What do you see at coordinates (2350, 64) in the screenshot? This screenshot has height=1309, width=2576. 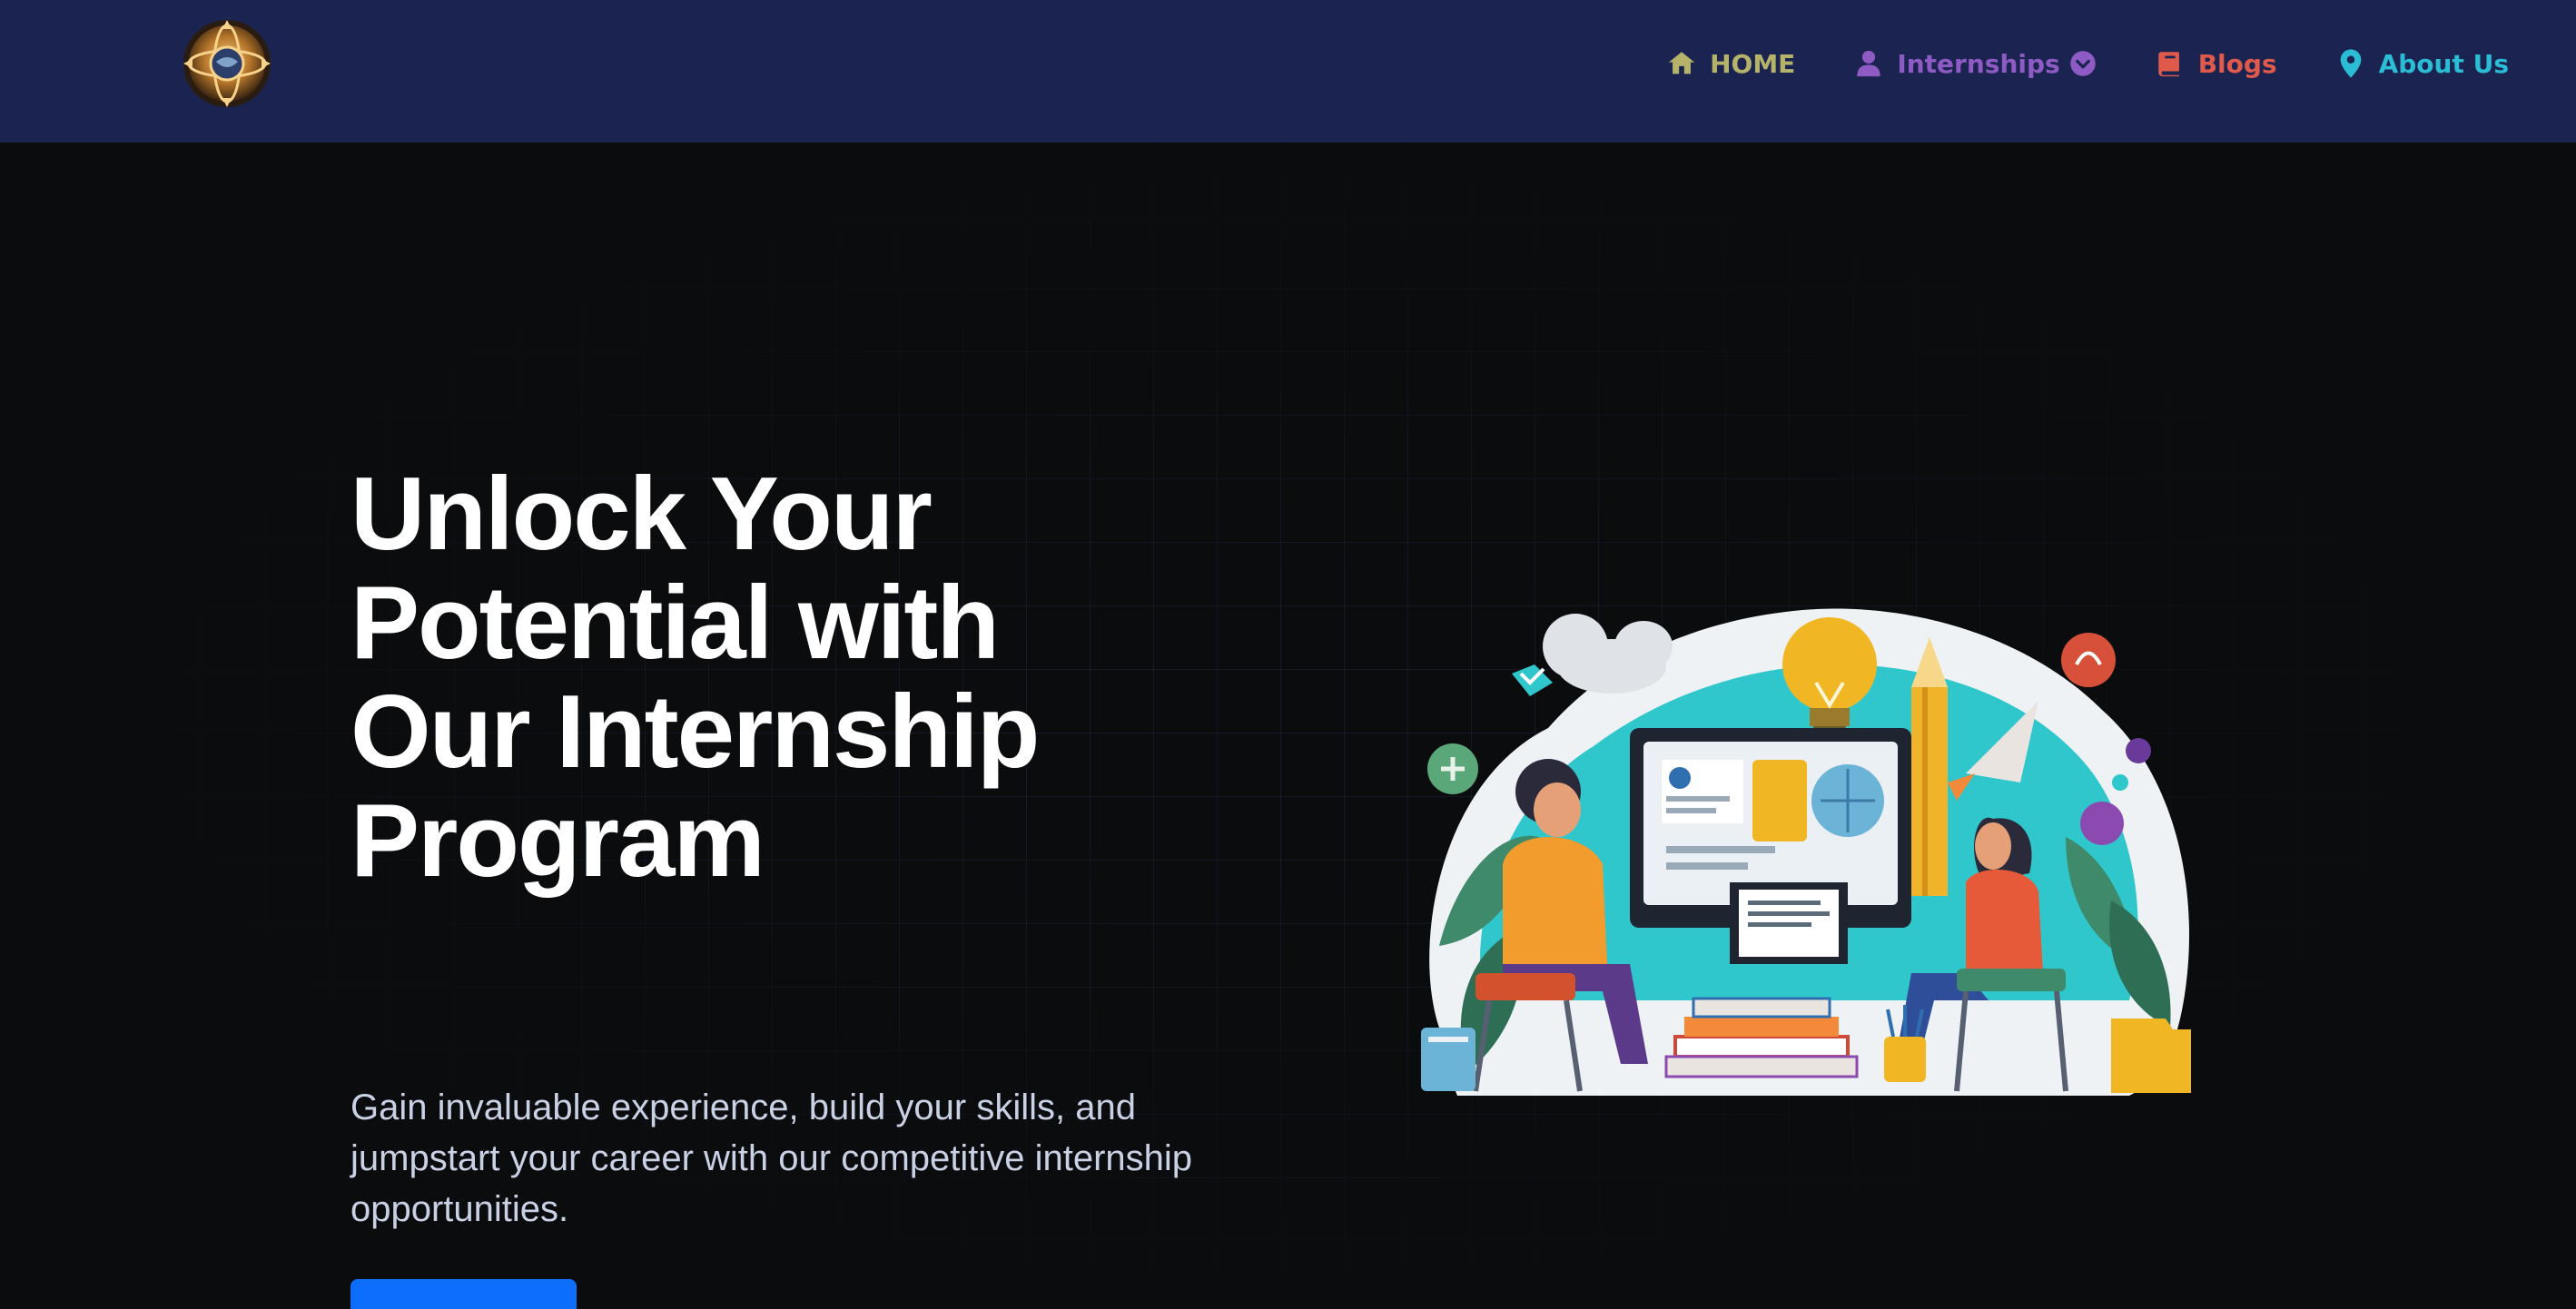 I see `location-pin-icon` at bounding box center [2350, 64].